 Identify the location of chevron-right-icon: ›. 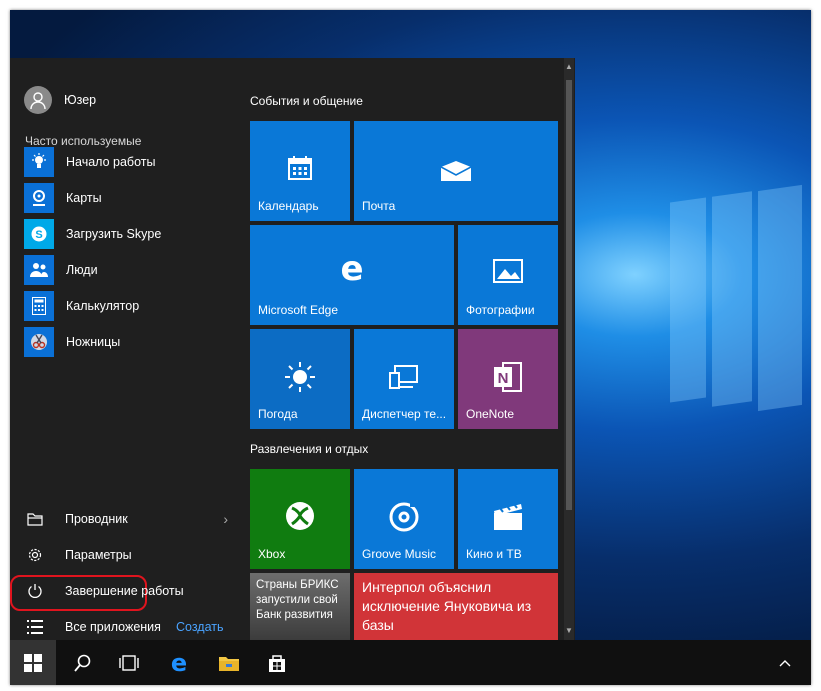
(225, 519).